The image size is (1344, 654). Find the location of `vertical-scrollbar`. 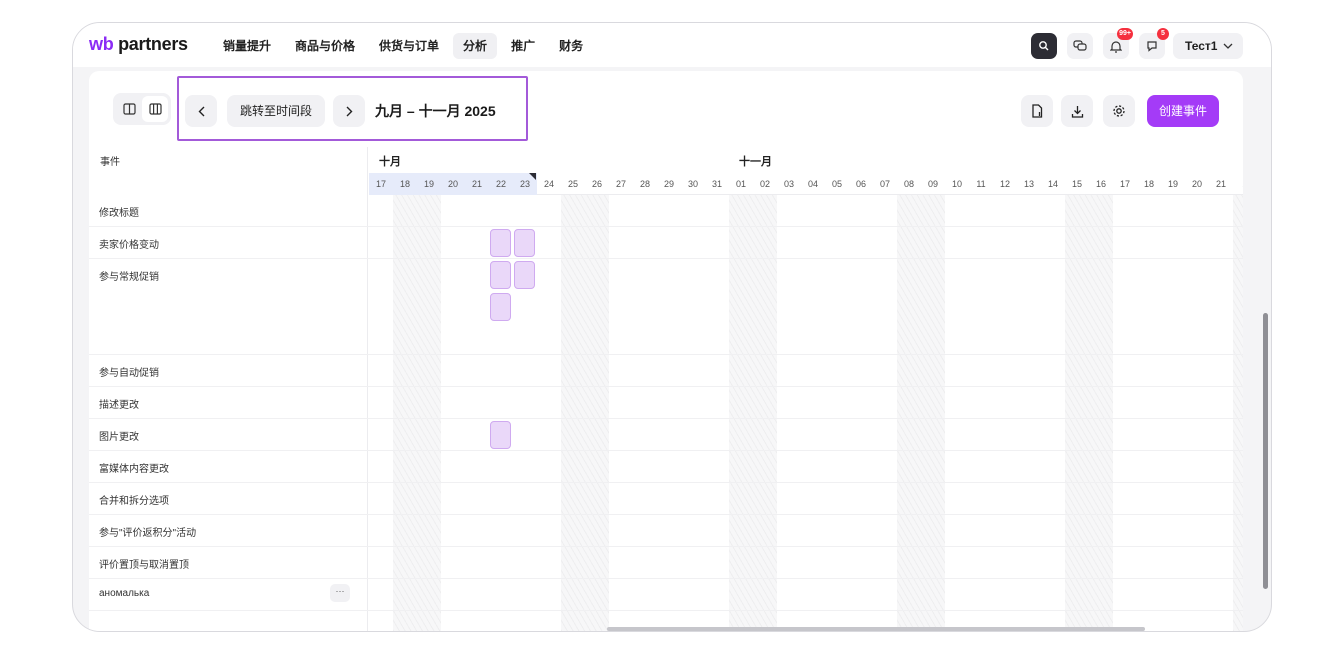

vertical-scrollbar is located at coordinates (1265, 451).